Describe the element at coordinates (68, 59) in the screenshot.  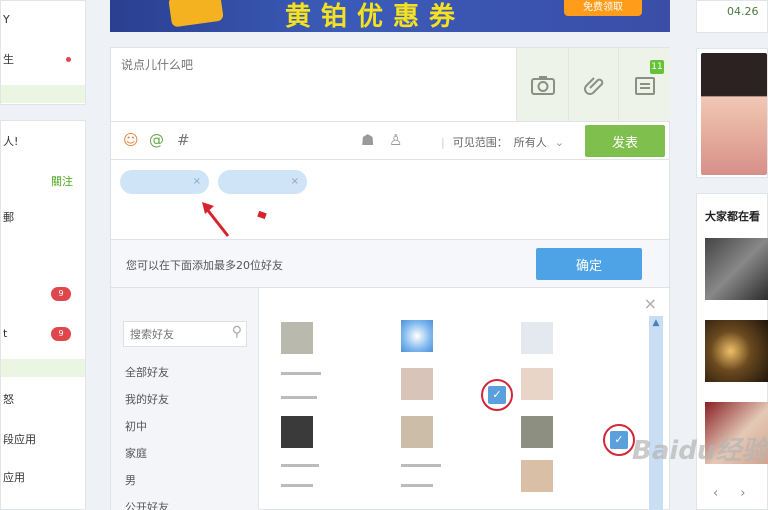
I see `notification-dot` at that location.